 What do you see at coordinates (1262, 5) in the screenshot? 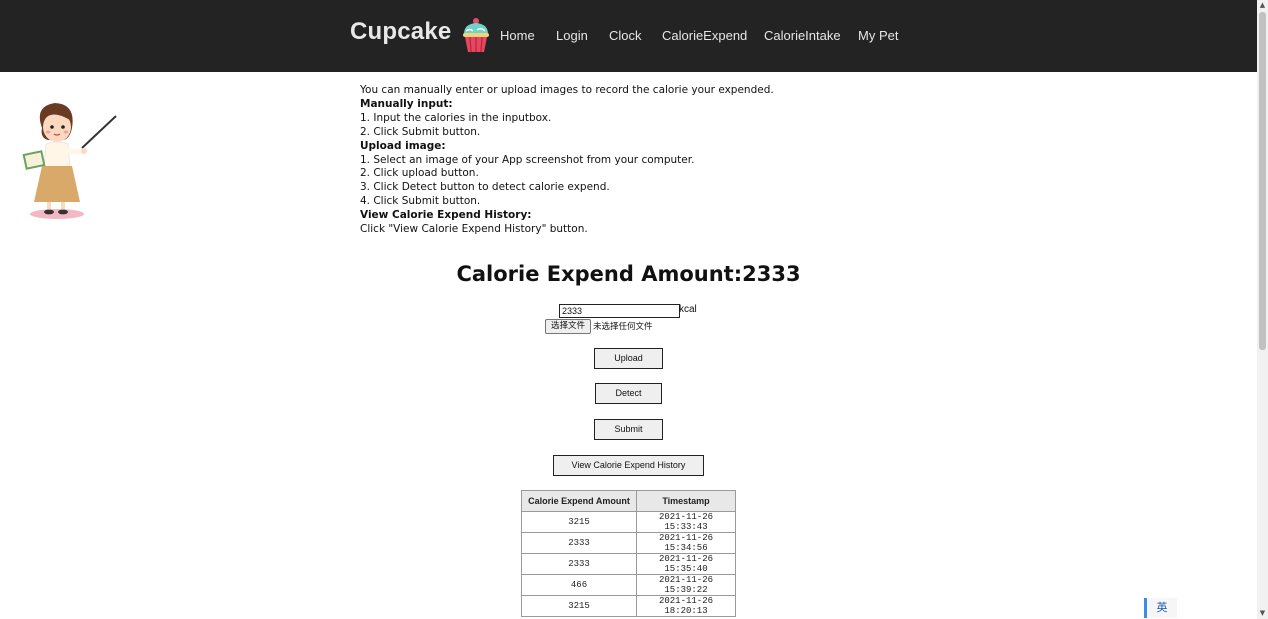
I see `scroll-up-arrow-icon: ▲` at bounding box center [1262, 5].